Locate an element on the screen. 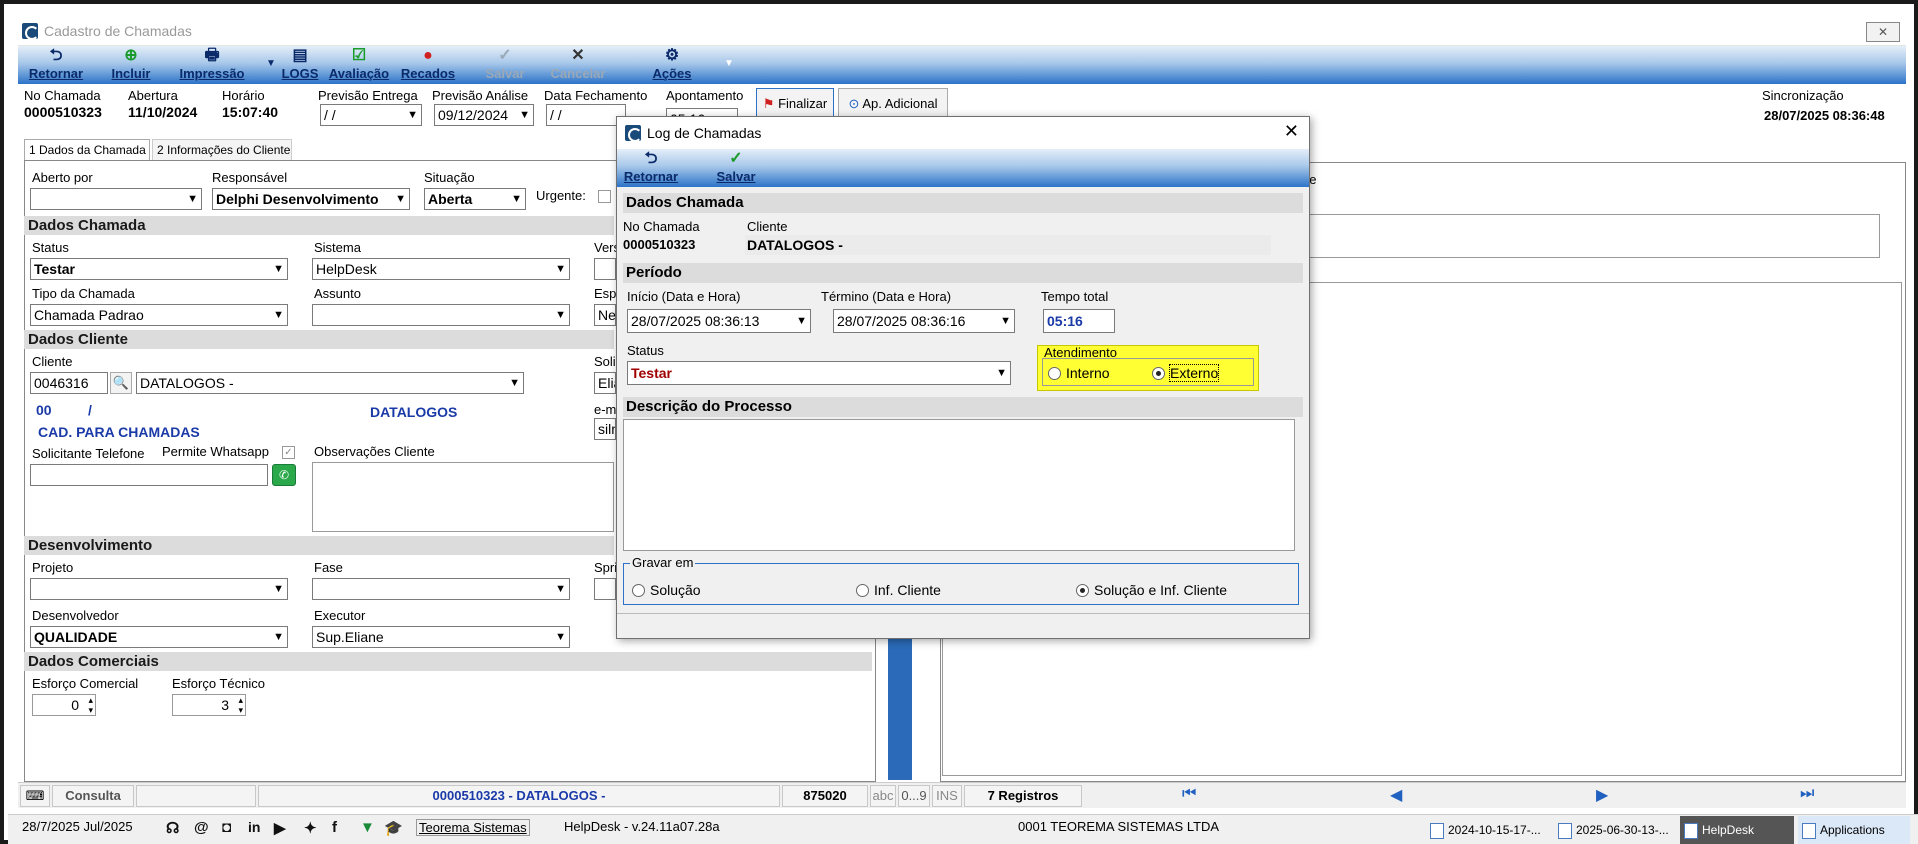 Image resolution: width=1918 pixels, height=844 pixels. versao-select is located at coordinates (605, 269).